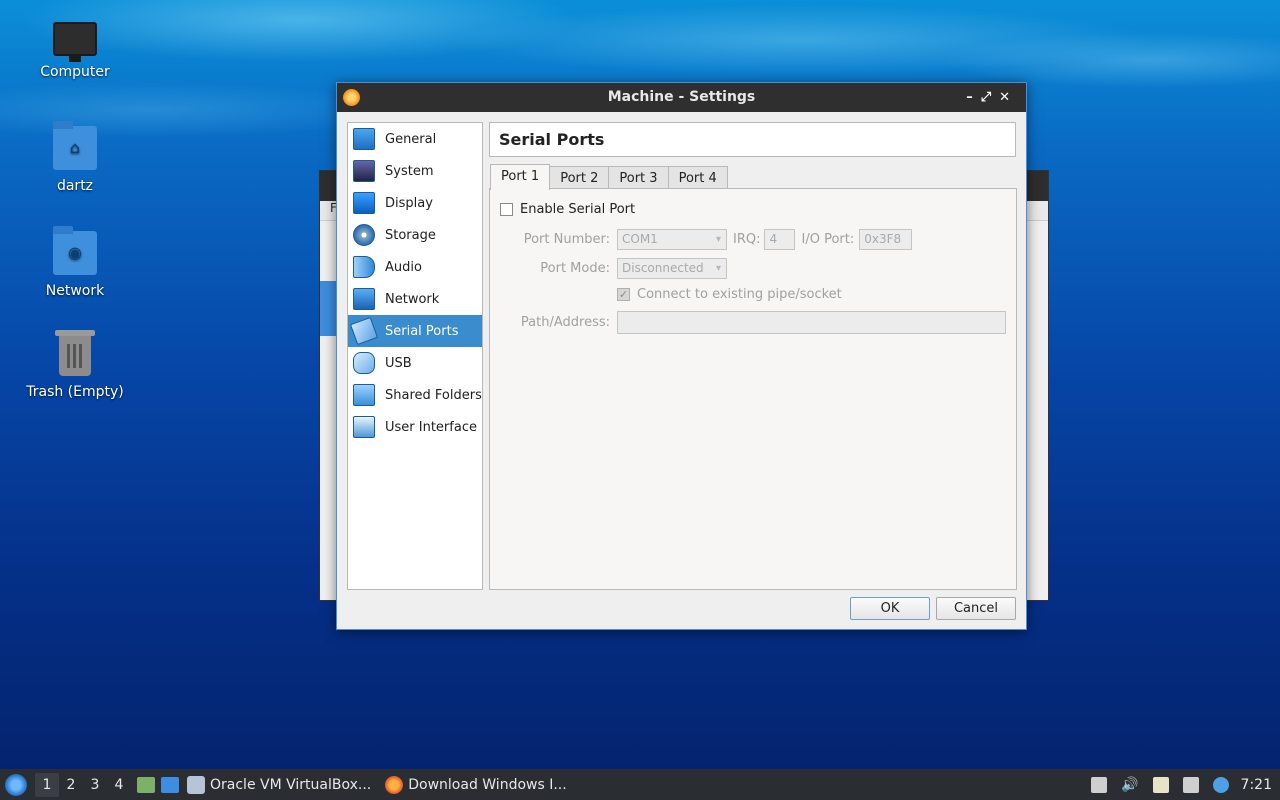 The height and width of the screenshot is (800, 1280). Describe the element at coordinates (566, 239) in the screenshot. I see `port-number-label: Port Number:` at that location.